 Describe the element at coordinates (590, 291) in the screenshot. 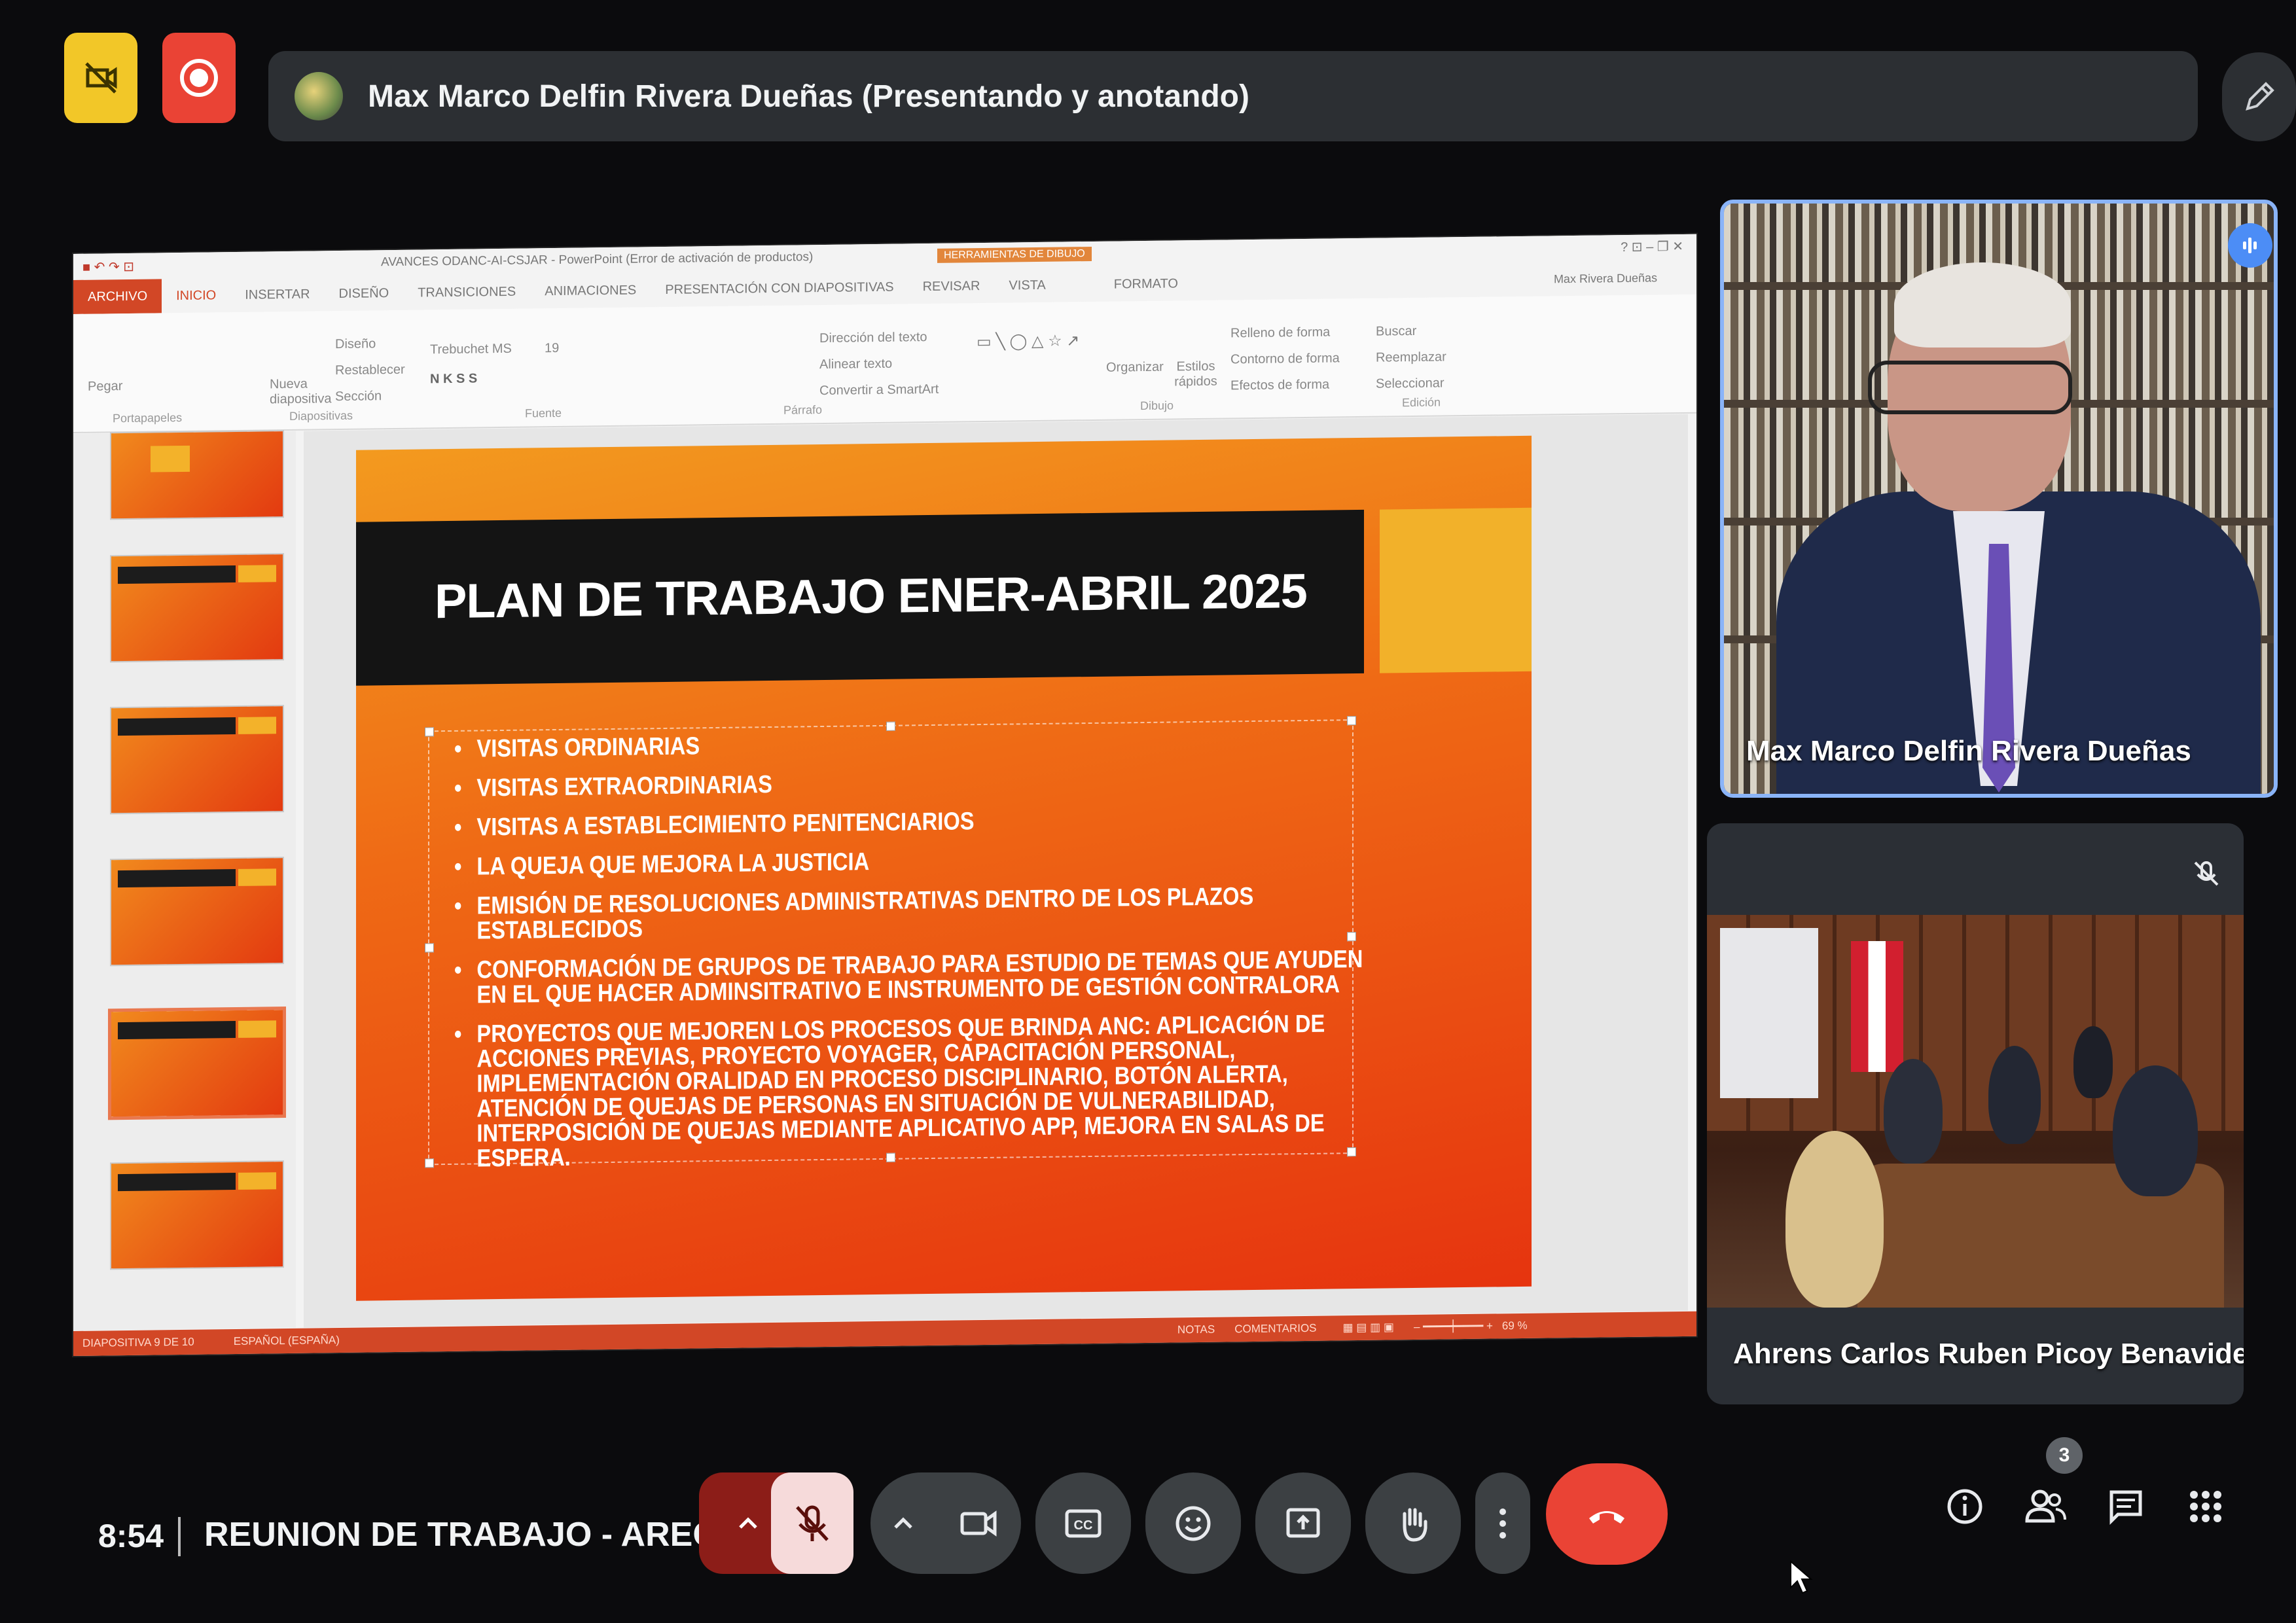

I see `tab-animaciones: ANIMACIONES` at that location.